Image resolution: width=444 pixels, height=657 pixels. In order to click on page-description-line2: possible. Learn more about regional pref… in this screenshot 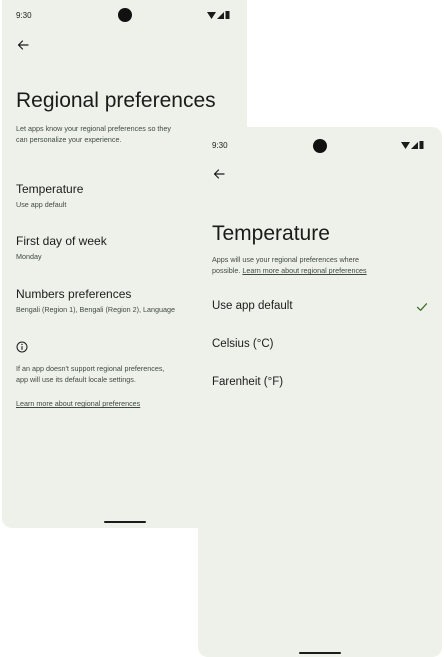, I will do `click(322, 271)`.